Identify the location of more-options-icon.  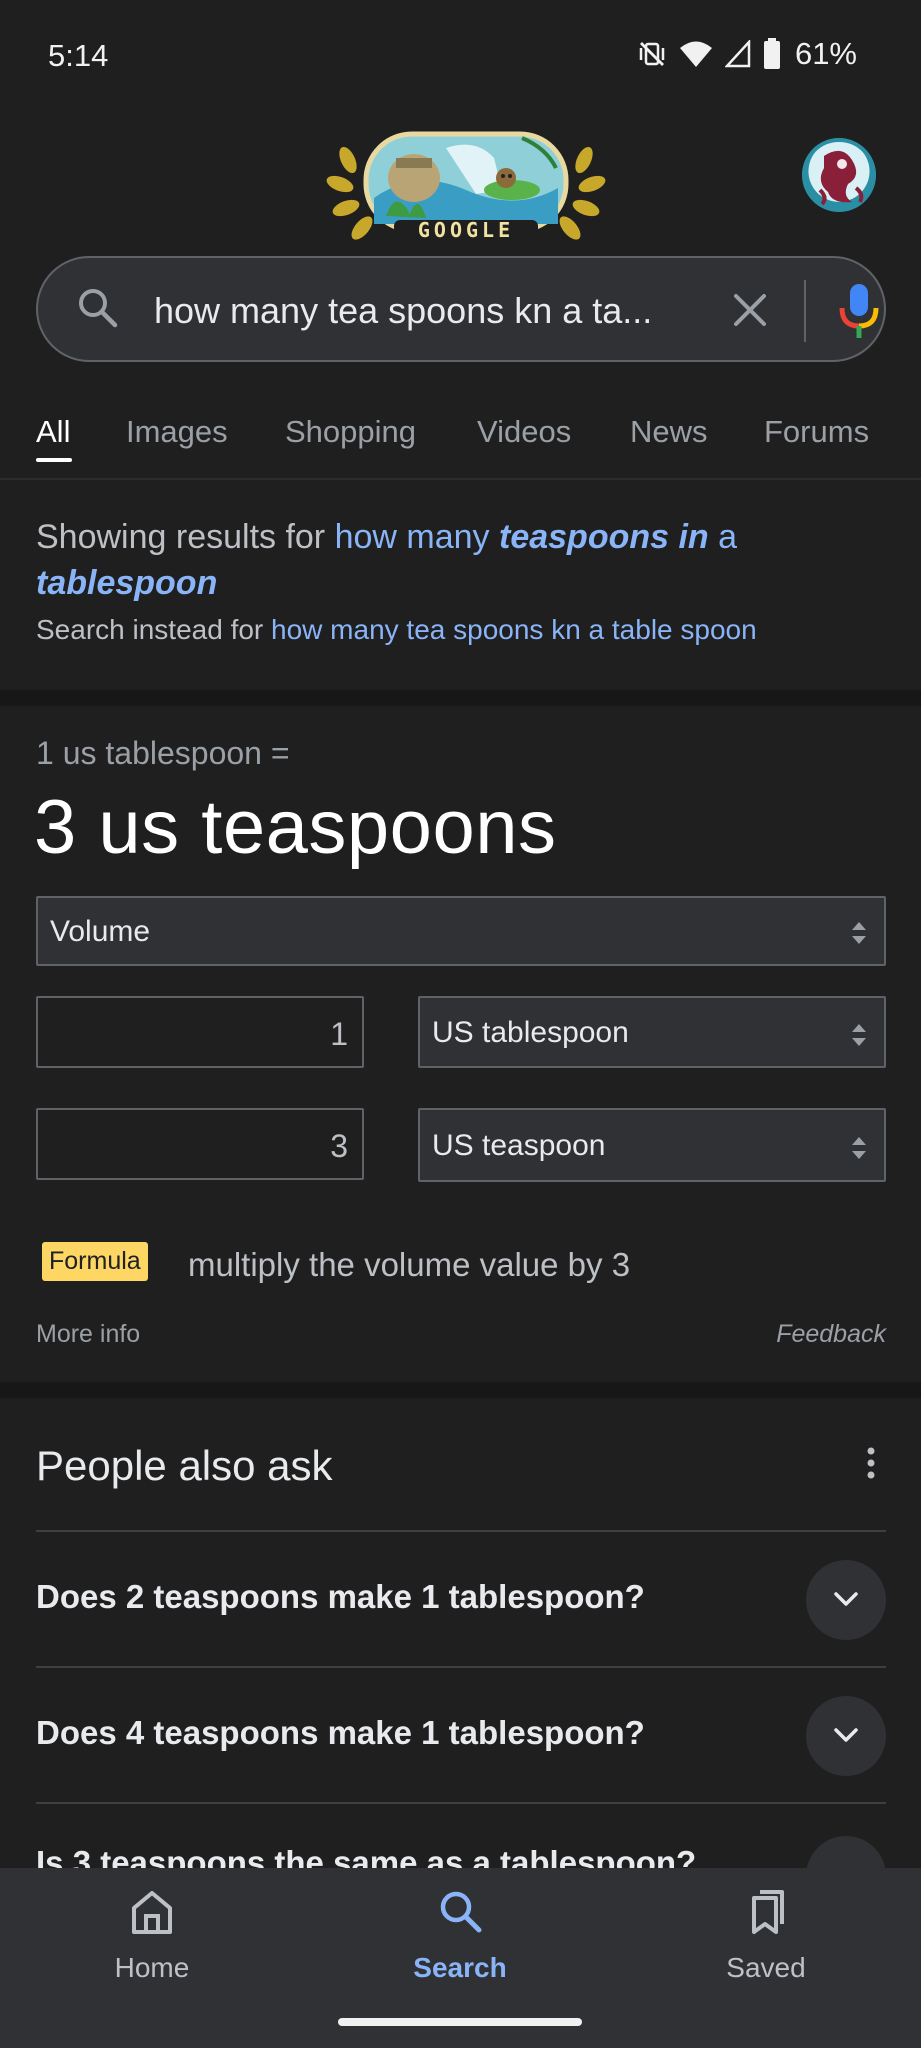
(871, 1465).